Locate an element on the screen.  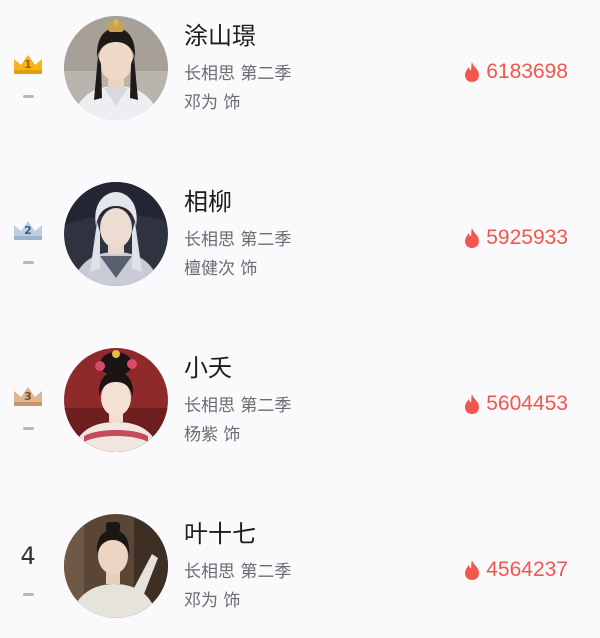
heat-score: 4564237 is located at coordinates (516, 570).